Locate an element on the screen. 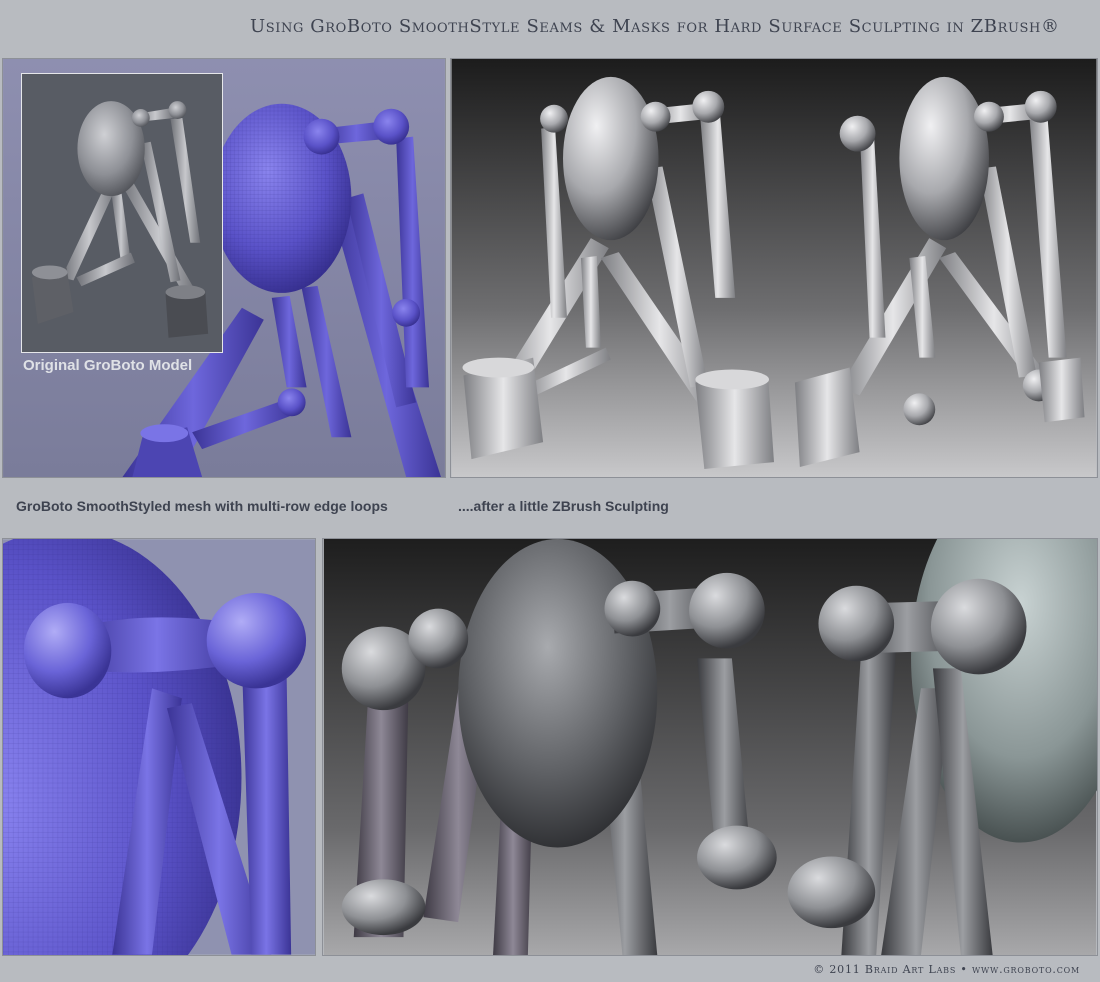 The image size is (1100, 982). copyright-footer: © 2011 Braid Art Labs • www.groboto.com is located at coordinates (946, 969).